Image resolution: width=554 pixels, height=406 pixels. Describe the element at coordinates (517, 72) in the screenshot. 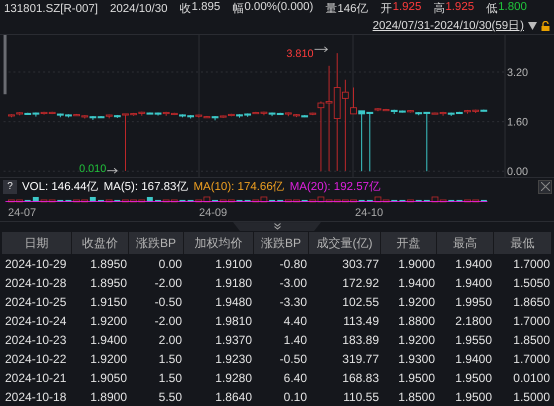

I see `axis-label: 3.20` at that location.